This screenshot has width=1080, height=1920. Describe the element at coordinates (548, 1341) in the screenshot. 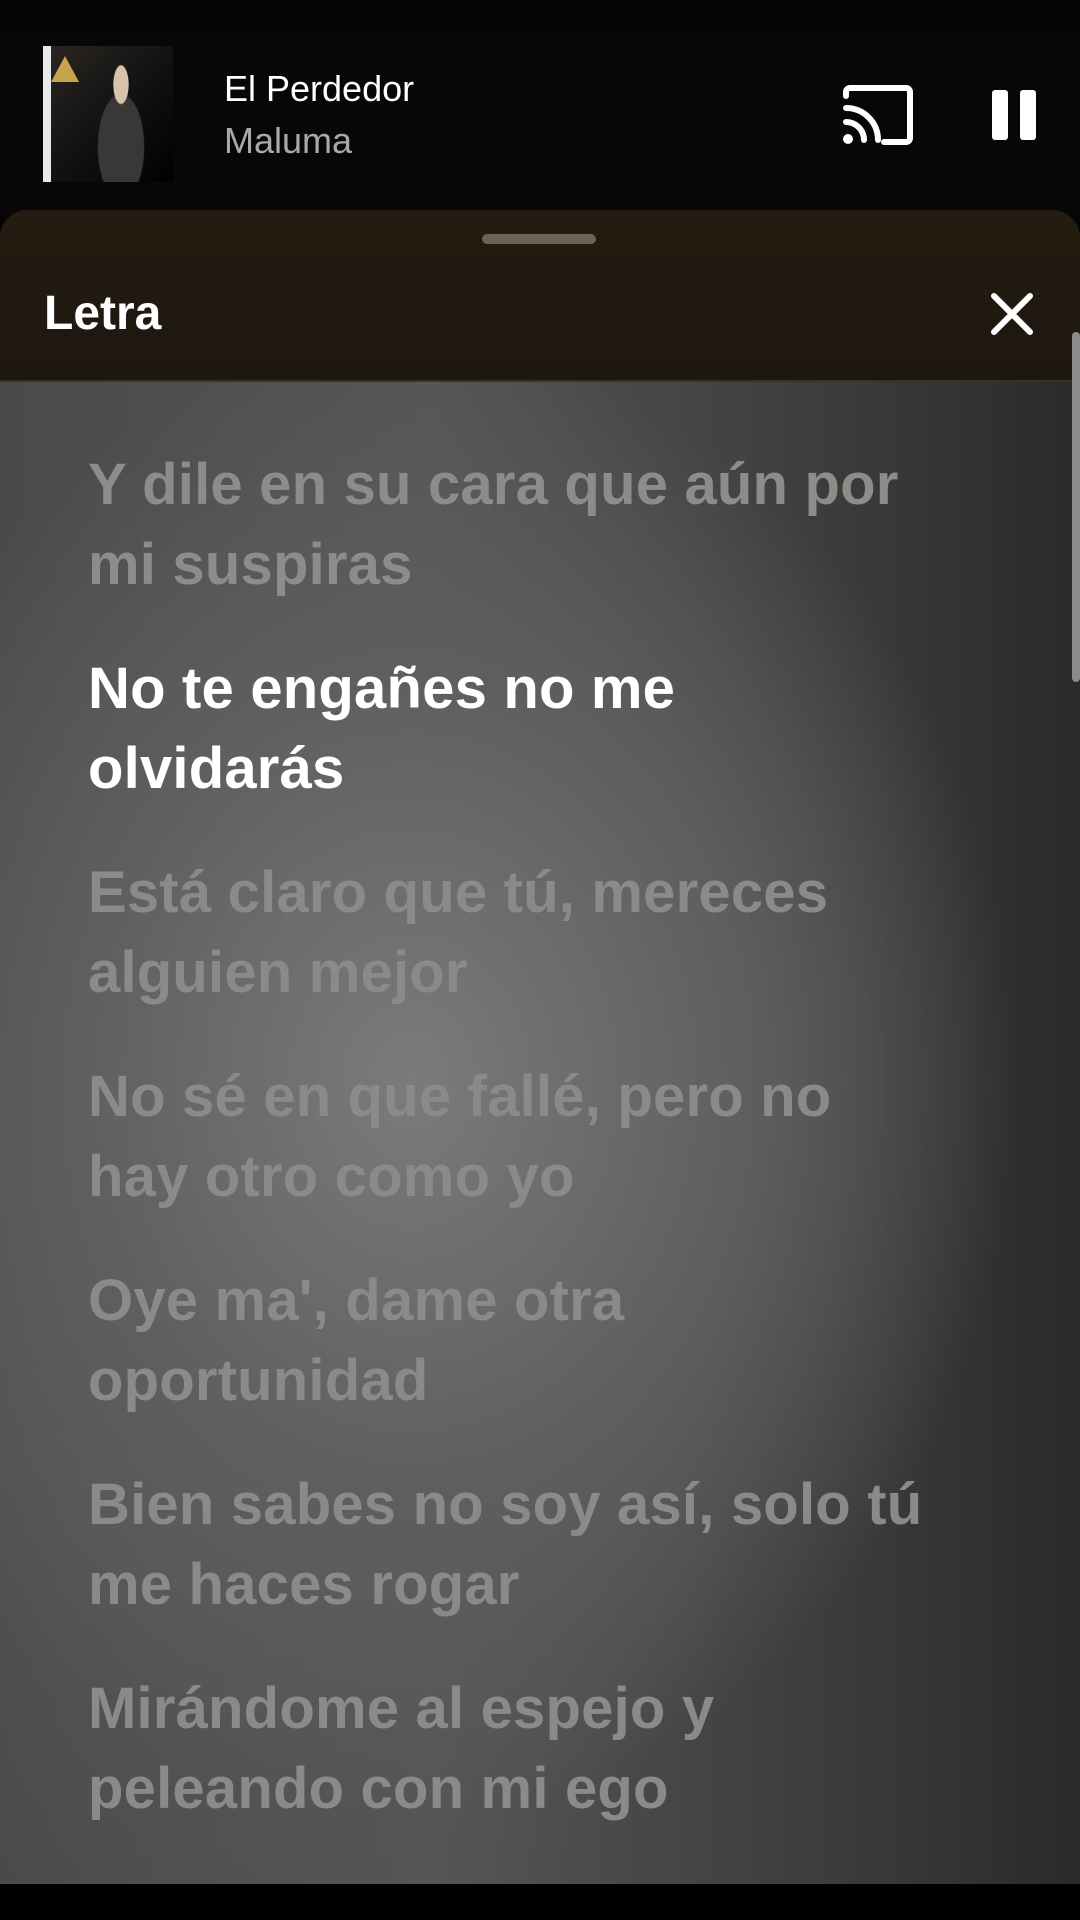

I see `lyric-line: Oye ma', dame otra oportunidad` at that location.